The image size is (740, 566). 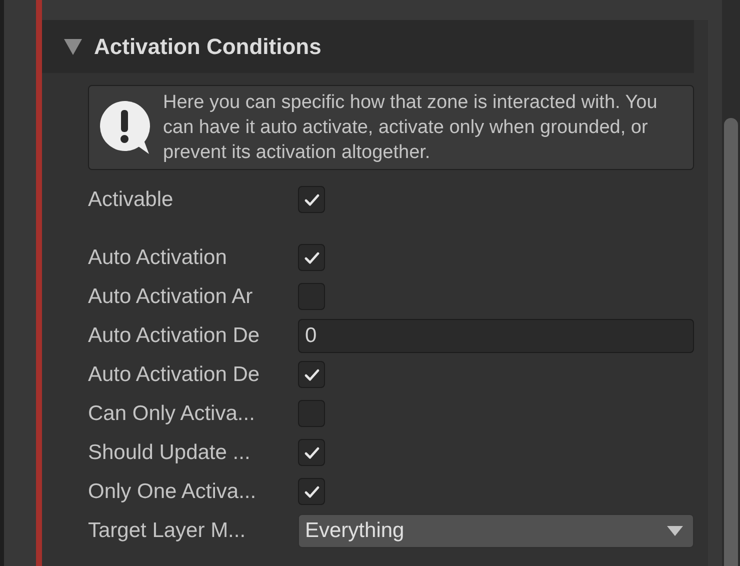 I want to click on section-header: Activation Conditions, so click(x=368, y=46).